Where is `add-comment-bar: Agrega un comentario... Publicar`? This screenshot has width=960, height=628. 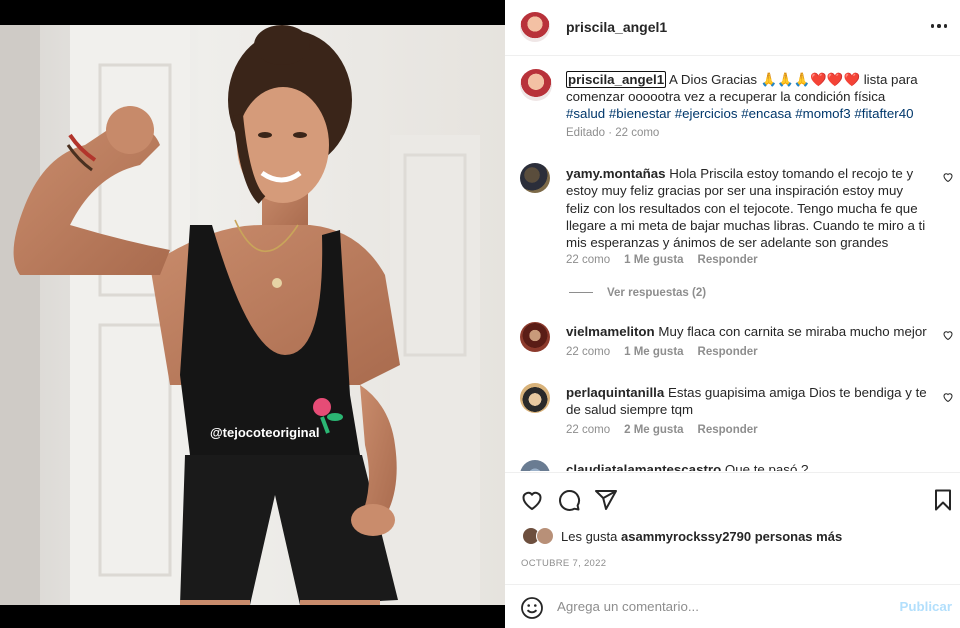 add-comment-bar: Agrega un comentario... Publicar is located at coordinates (732, 606).